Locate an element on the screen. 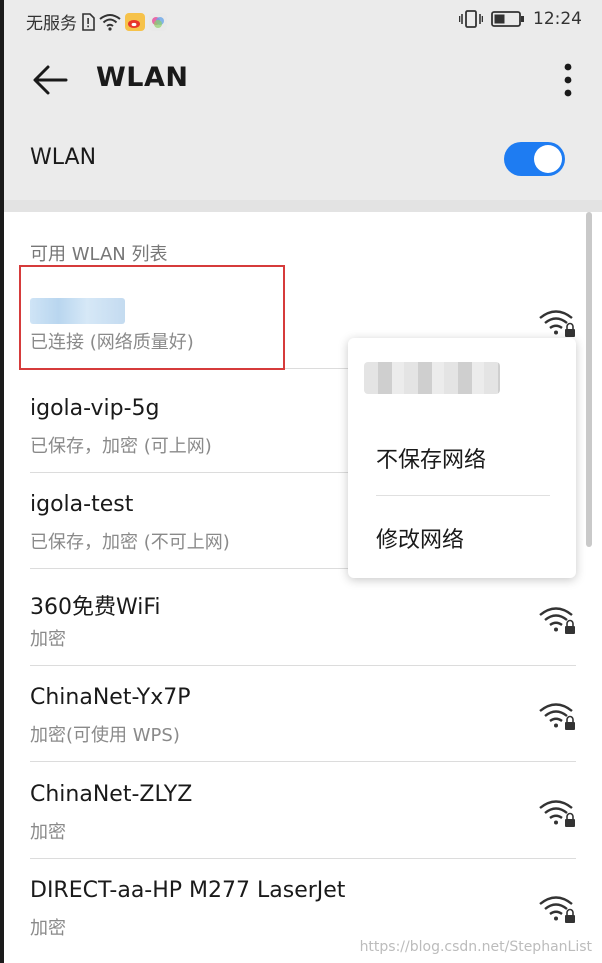 Image resolution: width=602 pixels, height=963 pixels. arrow-left-icon is located at coordinates (50, 80).